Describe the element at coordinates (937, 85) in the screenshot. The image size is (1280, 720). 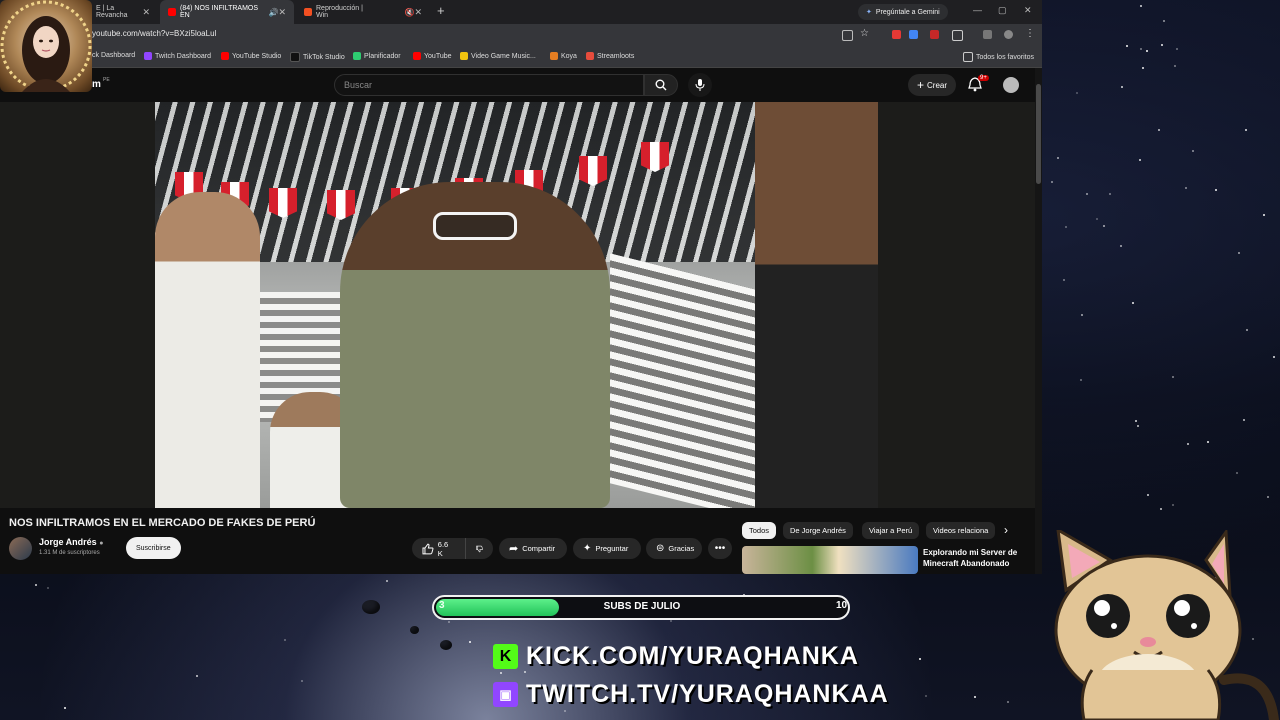
I see `create-label: Crear` at that location.